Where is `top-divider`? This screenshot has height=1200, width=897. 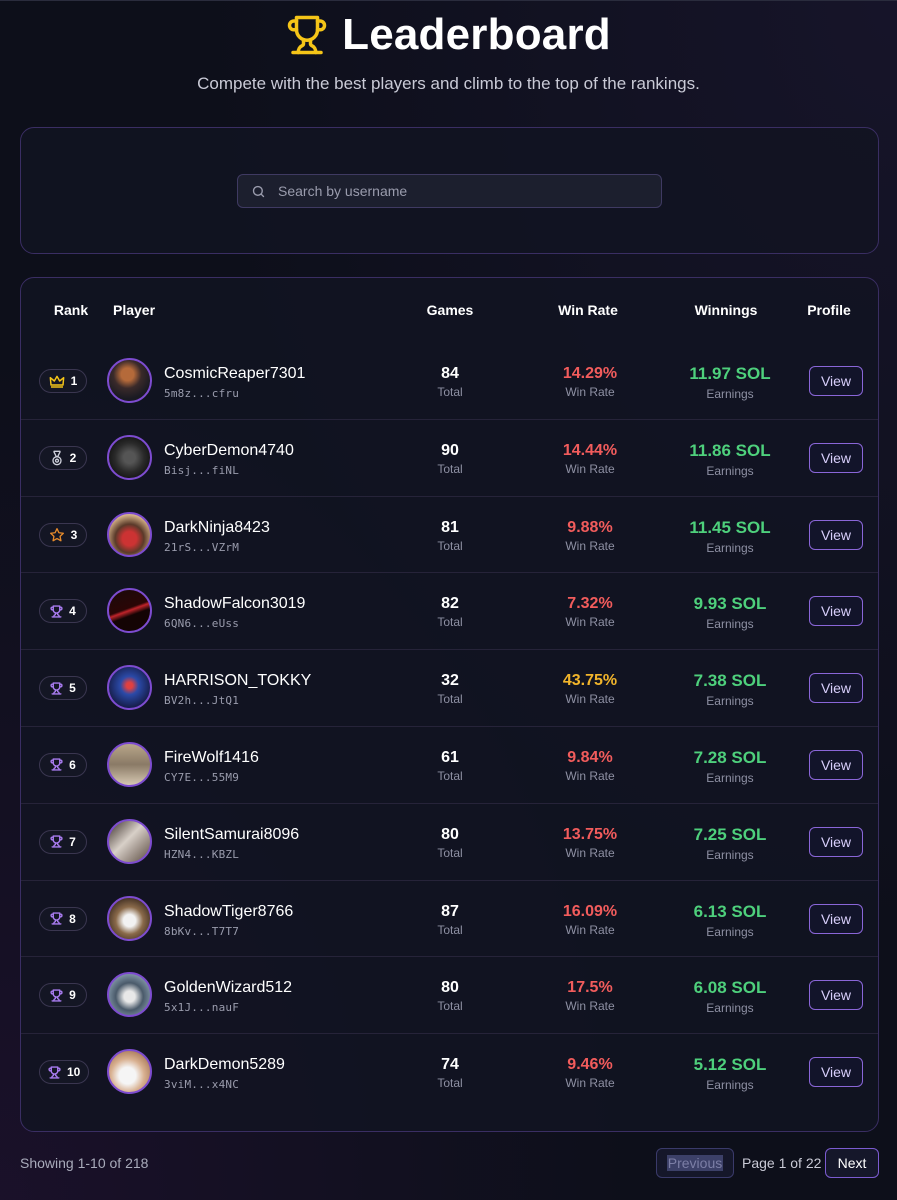 top-divider is located at coordinates (448, 0).